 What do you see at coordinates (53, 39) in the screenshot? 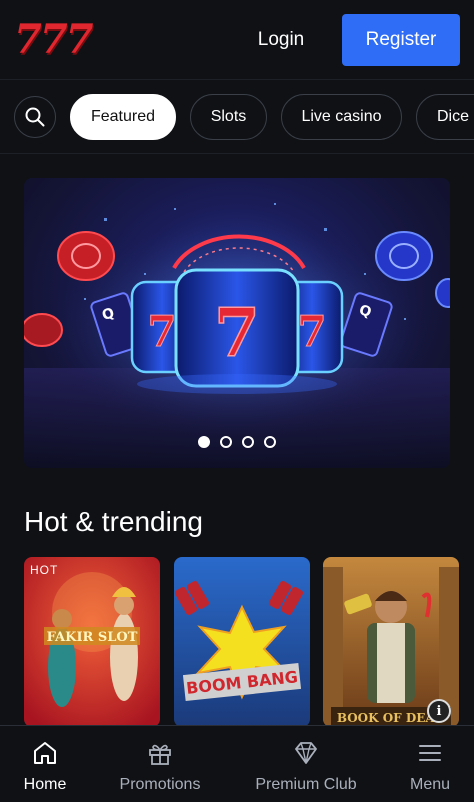
I see `logo: 777` at bounding box center [53, 39].